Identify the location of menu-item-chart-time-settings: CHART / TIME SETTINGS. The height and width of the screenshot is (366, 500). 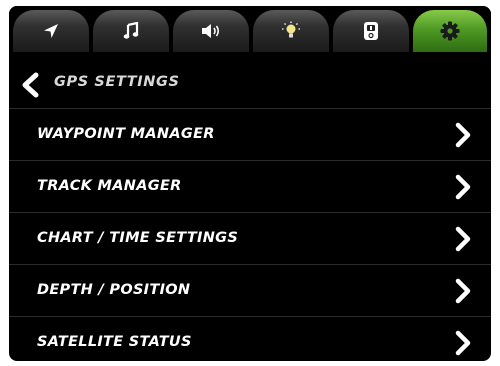
(250, 238).